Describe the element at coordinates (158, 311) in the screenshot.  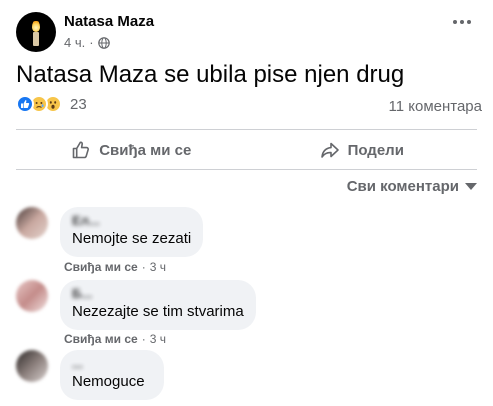
I see `comment-text: Nezezajte se tim stvarima` at that location.